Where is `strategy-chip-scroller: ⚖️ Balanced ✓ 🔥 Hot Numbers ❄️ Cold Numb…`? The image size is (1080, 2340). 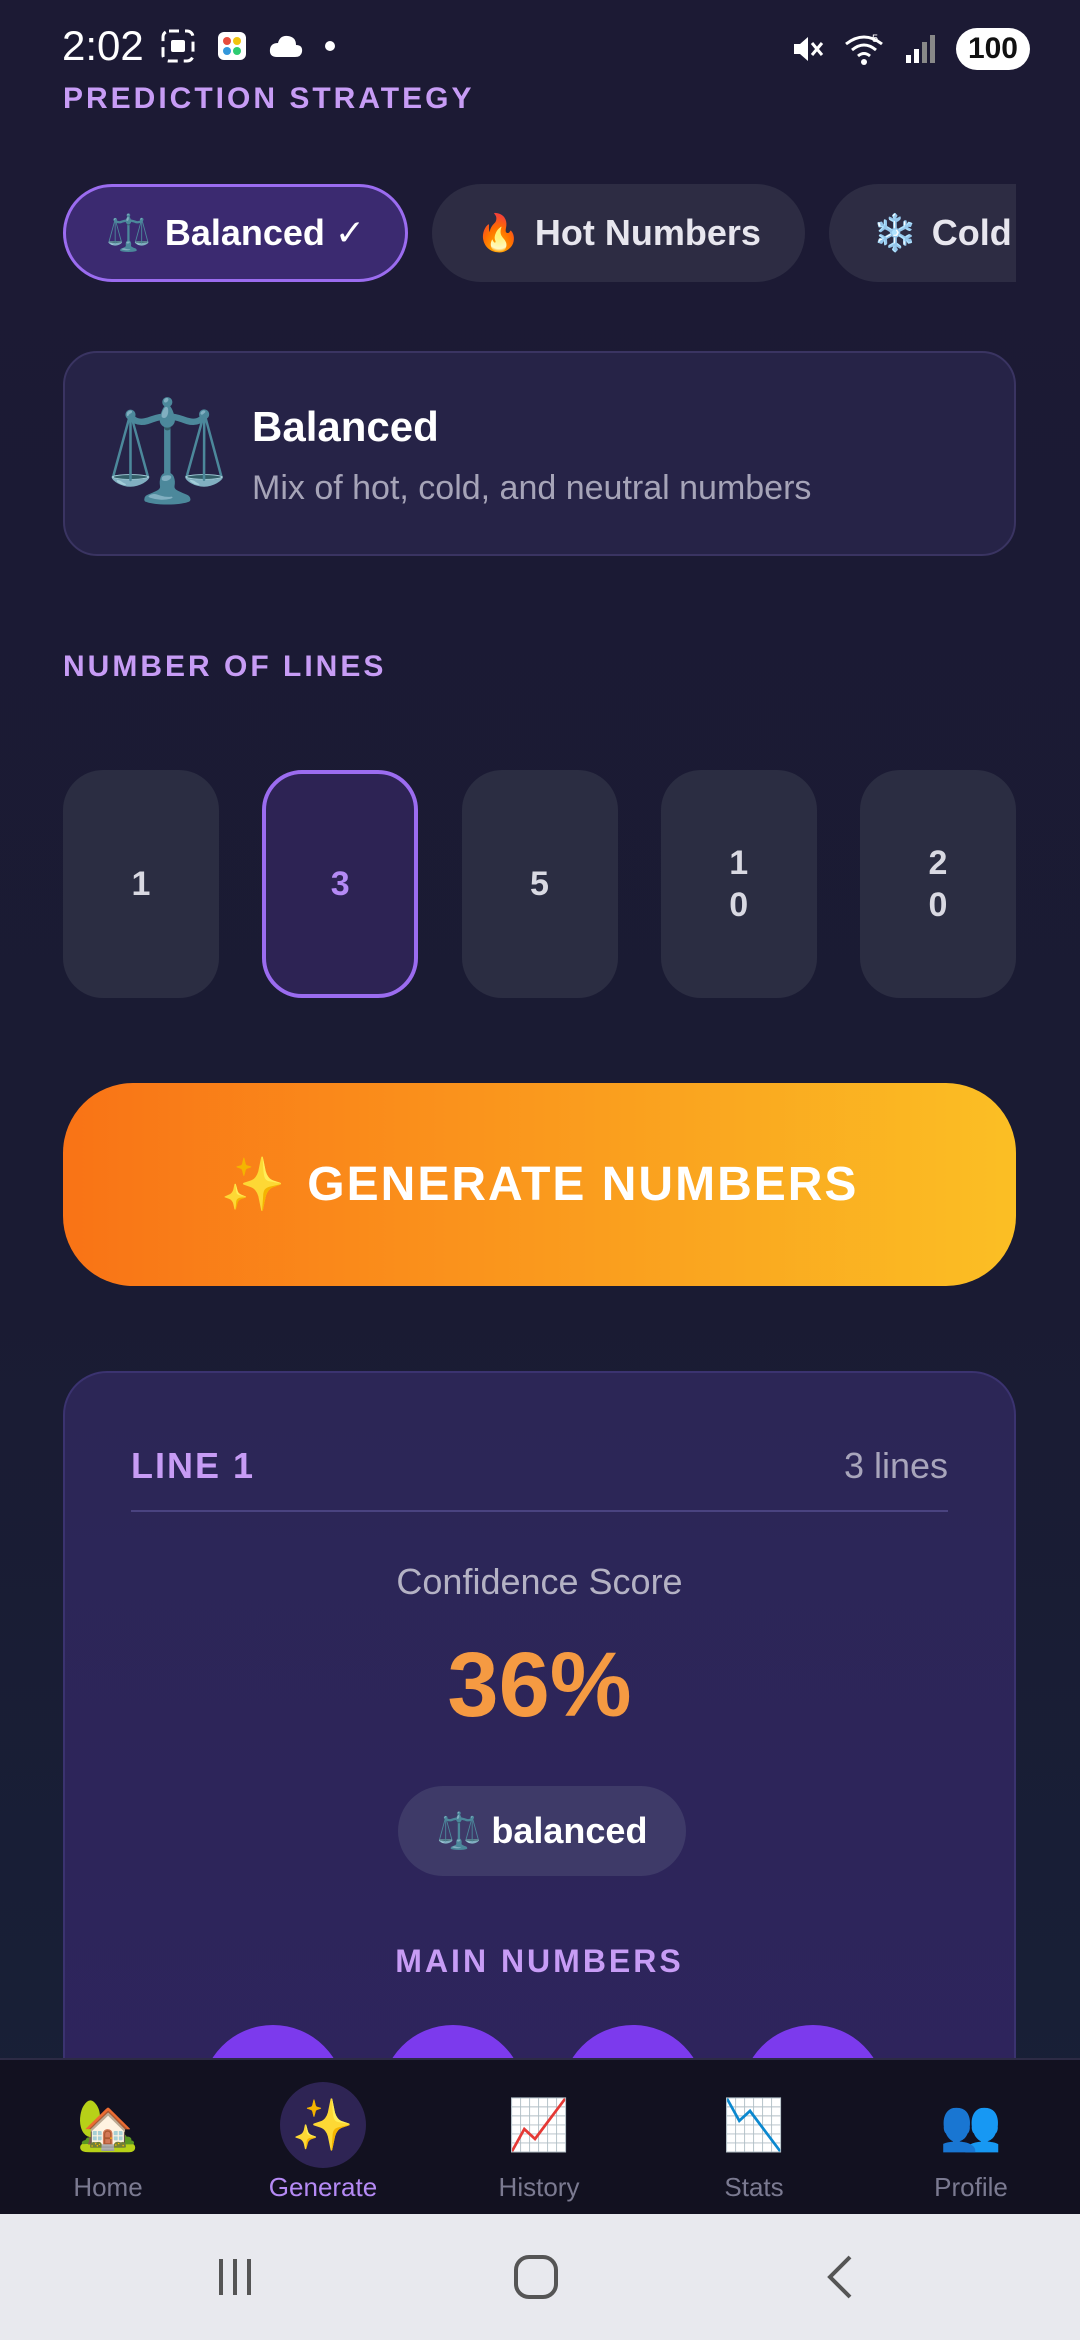
strategy-chip-scroller: ⚖️ Balanced ✓ 🔥 Hot Numbers ❄️ Cold Numb… is located at coordinates (539, 235).